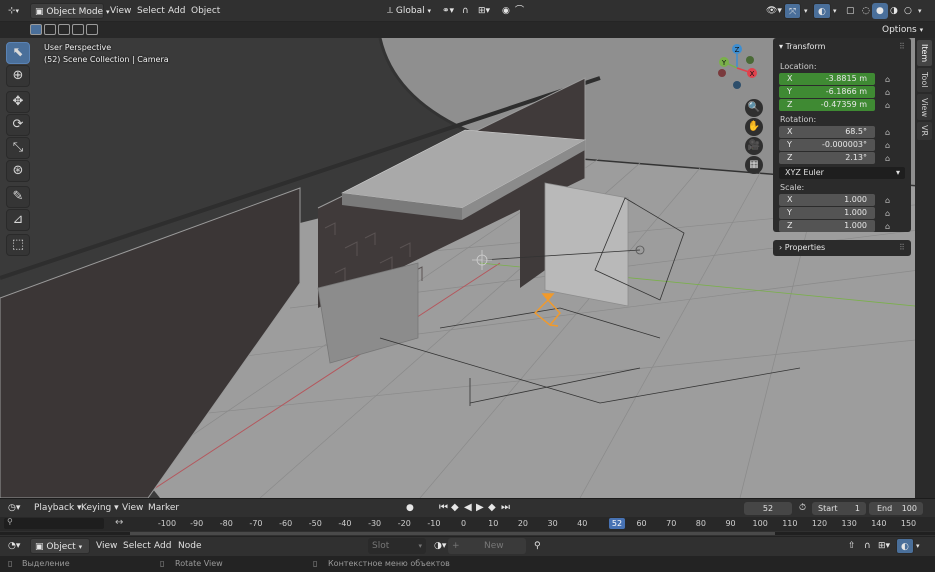 The width and height of the screenshot is (935, 572). What do you see at coordinates (827, 226) in the screenshot?
I see `scale-z-field: Z 1.000` at bounding box center [827, 226].